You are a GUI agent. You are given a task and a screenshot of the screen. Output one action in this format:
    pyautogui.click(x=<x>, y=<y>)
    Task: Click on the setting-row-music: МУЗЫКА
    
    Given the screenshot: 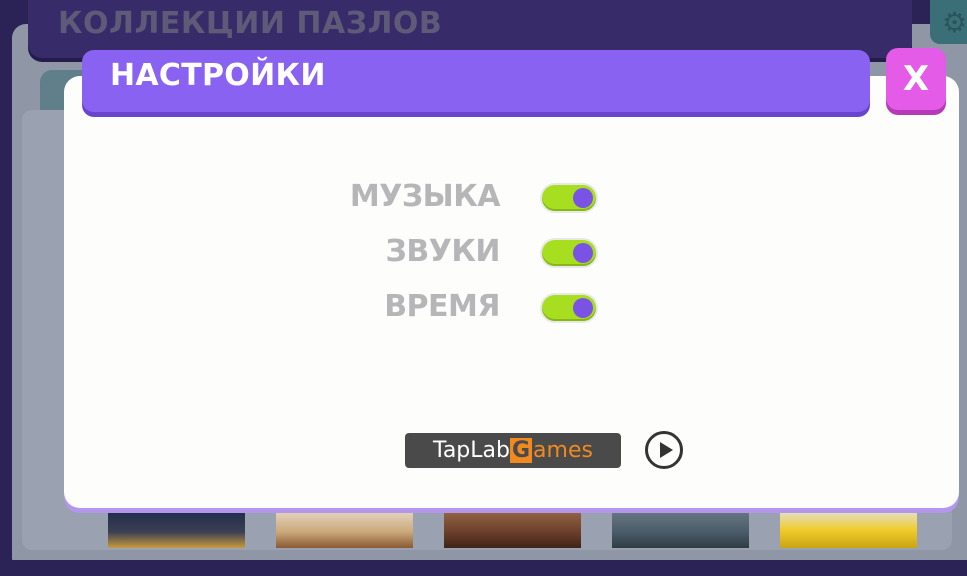 What is the action you would take?
    pyautogui.click(x=460, y=197)
    